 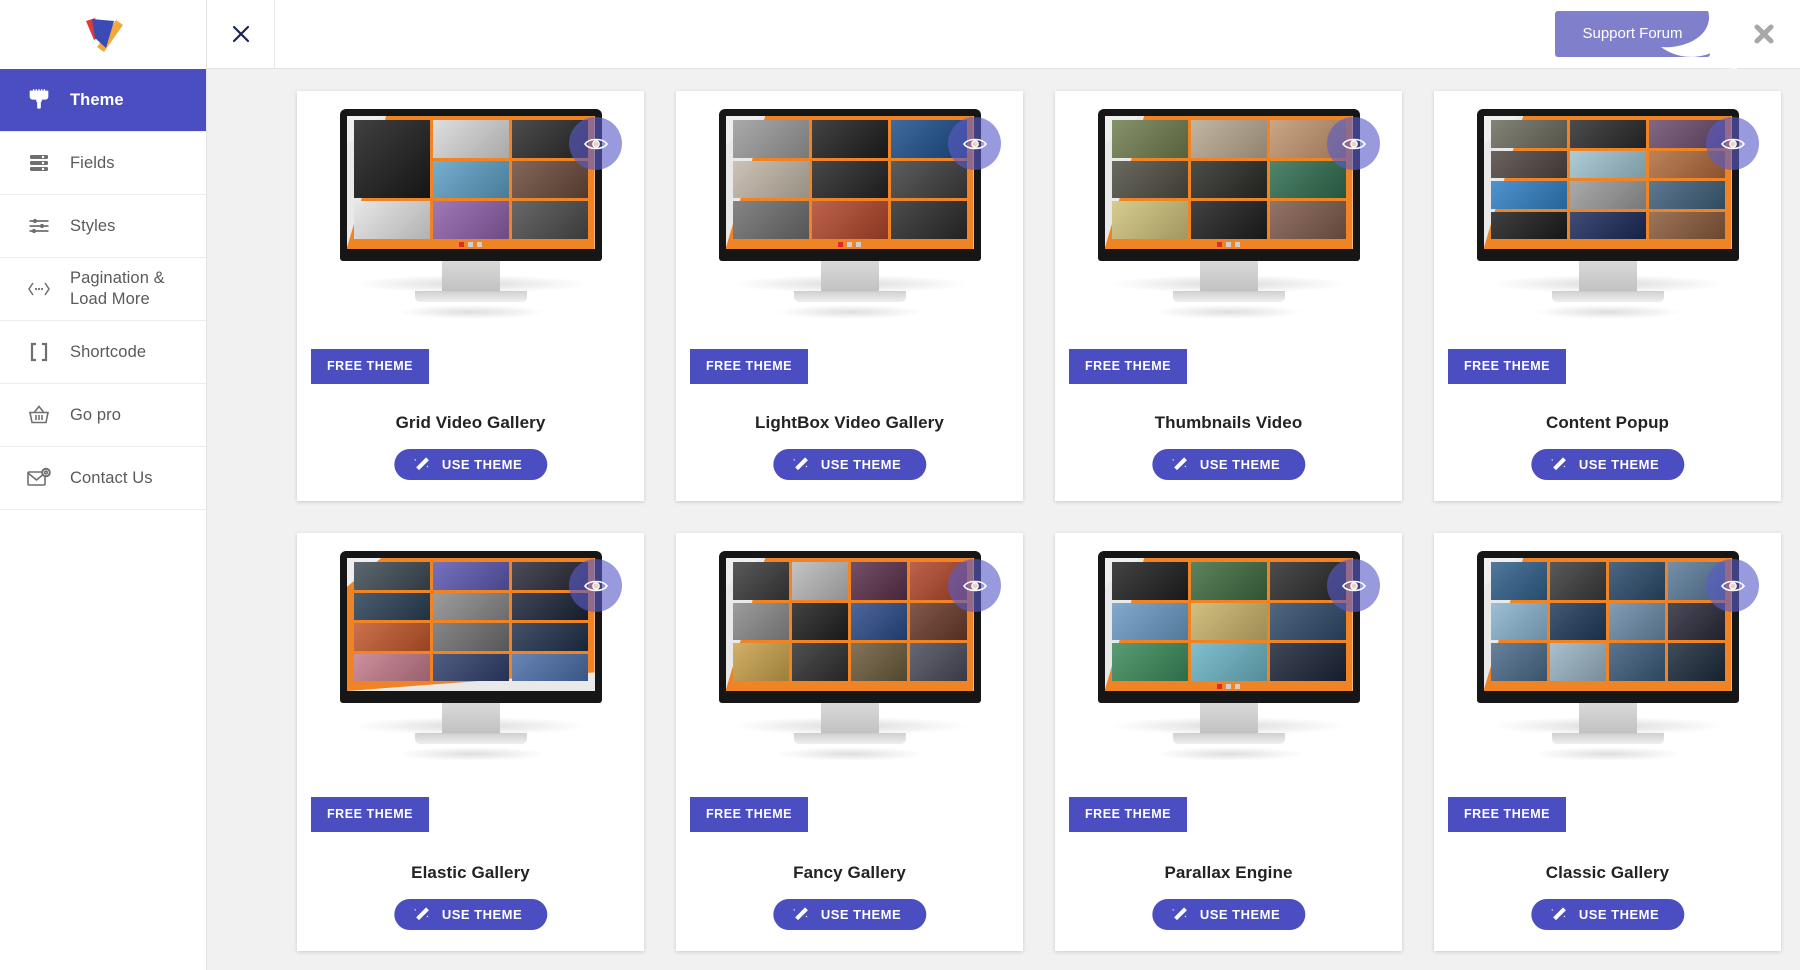 I want to click on theme-card: FREE THEME Fancy Gallery USE THEME, so click(x=849, y=742).